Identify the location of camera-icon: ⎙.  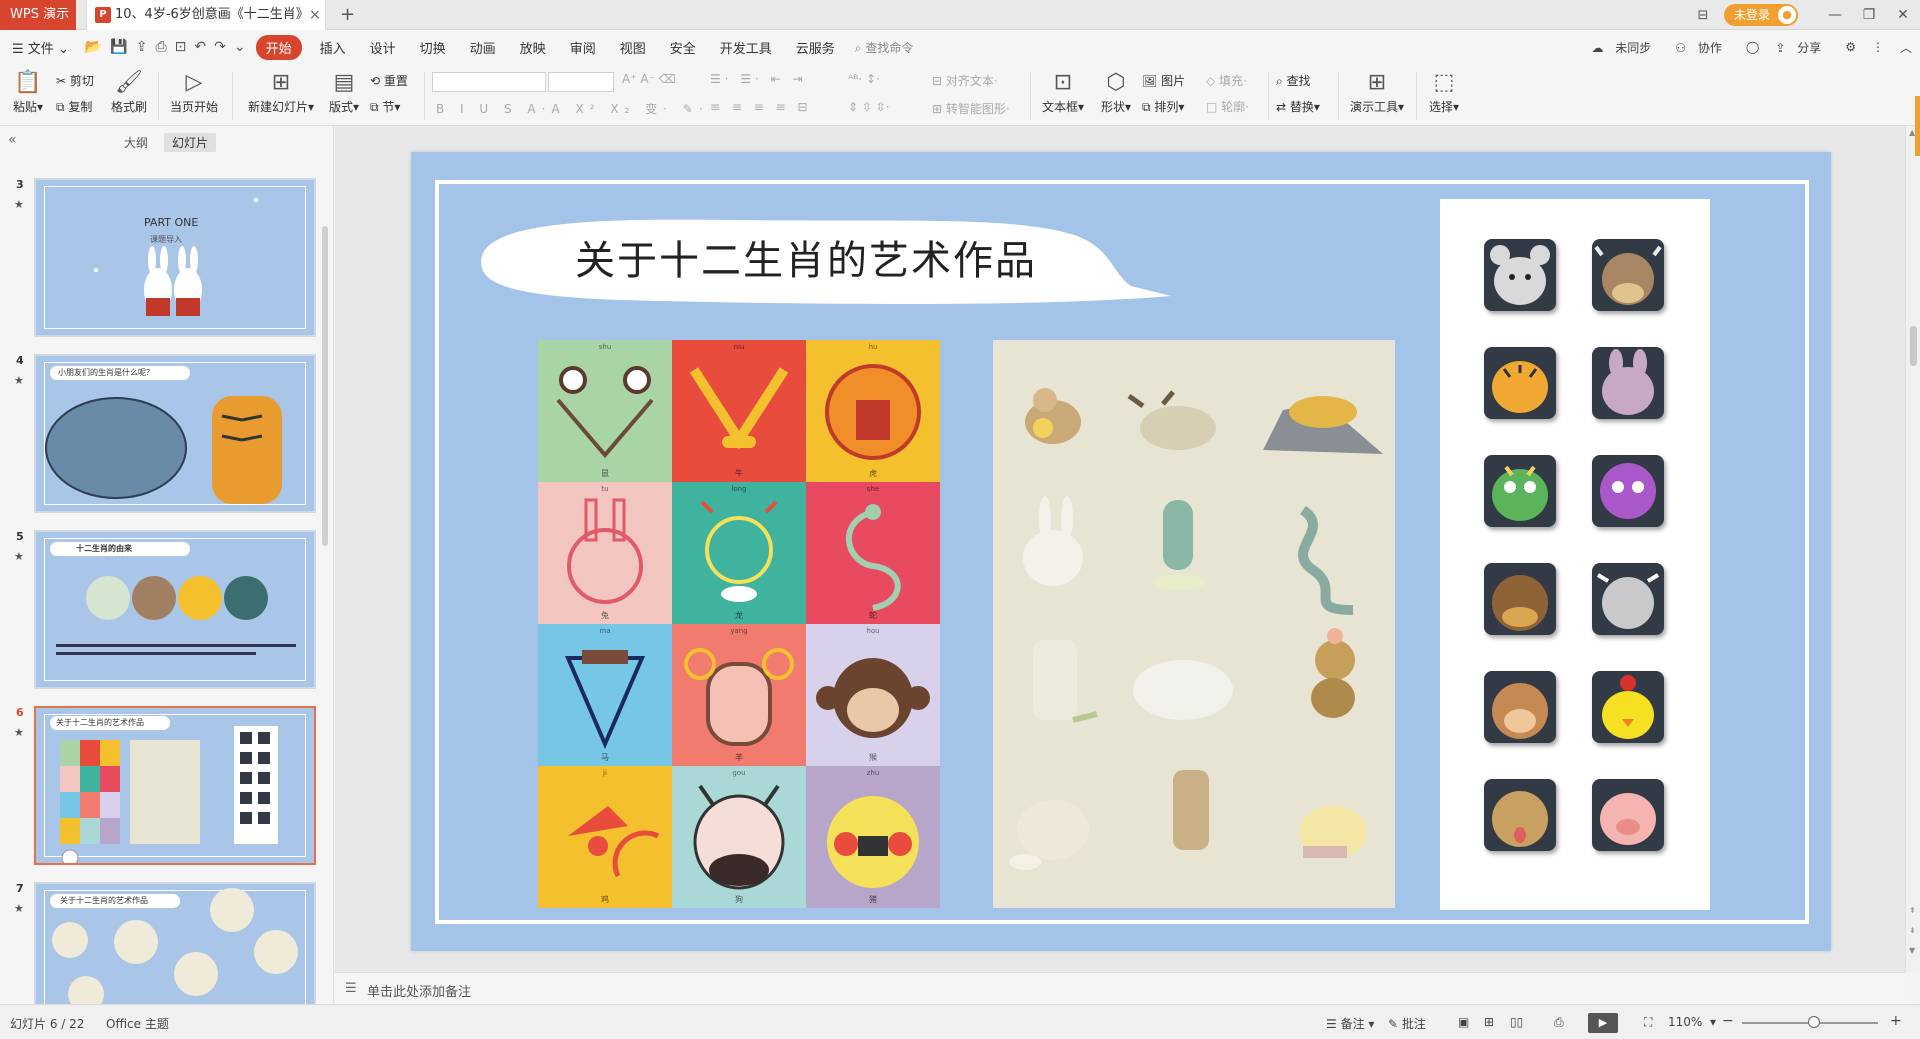
(1559, 1022).